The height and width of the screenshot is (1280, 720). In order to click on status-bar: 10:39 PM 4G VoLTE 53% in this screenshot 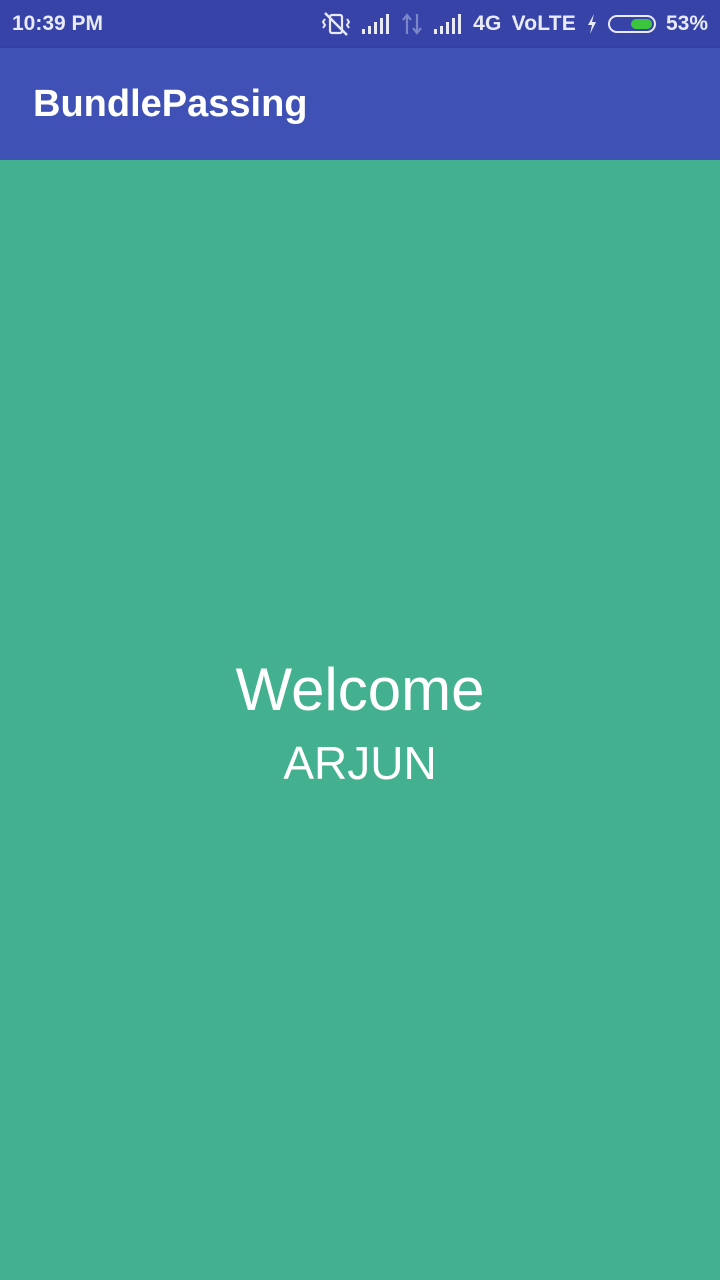, I will do `click(360, 24)`.